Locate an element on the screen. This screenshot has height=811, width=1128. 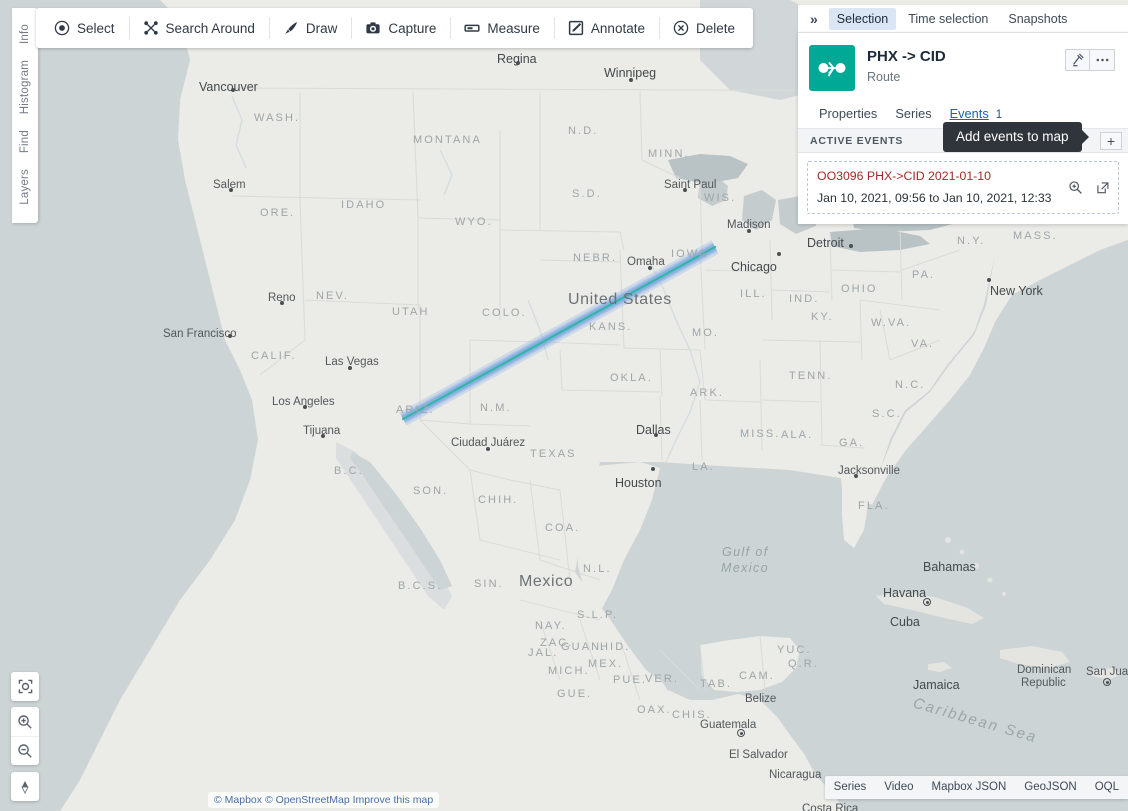
attribution-mapbox: © Mapbox is located at coordinates (238, 800).